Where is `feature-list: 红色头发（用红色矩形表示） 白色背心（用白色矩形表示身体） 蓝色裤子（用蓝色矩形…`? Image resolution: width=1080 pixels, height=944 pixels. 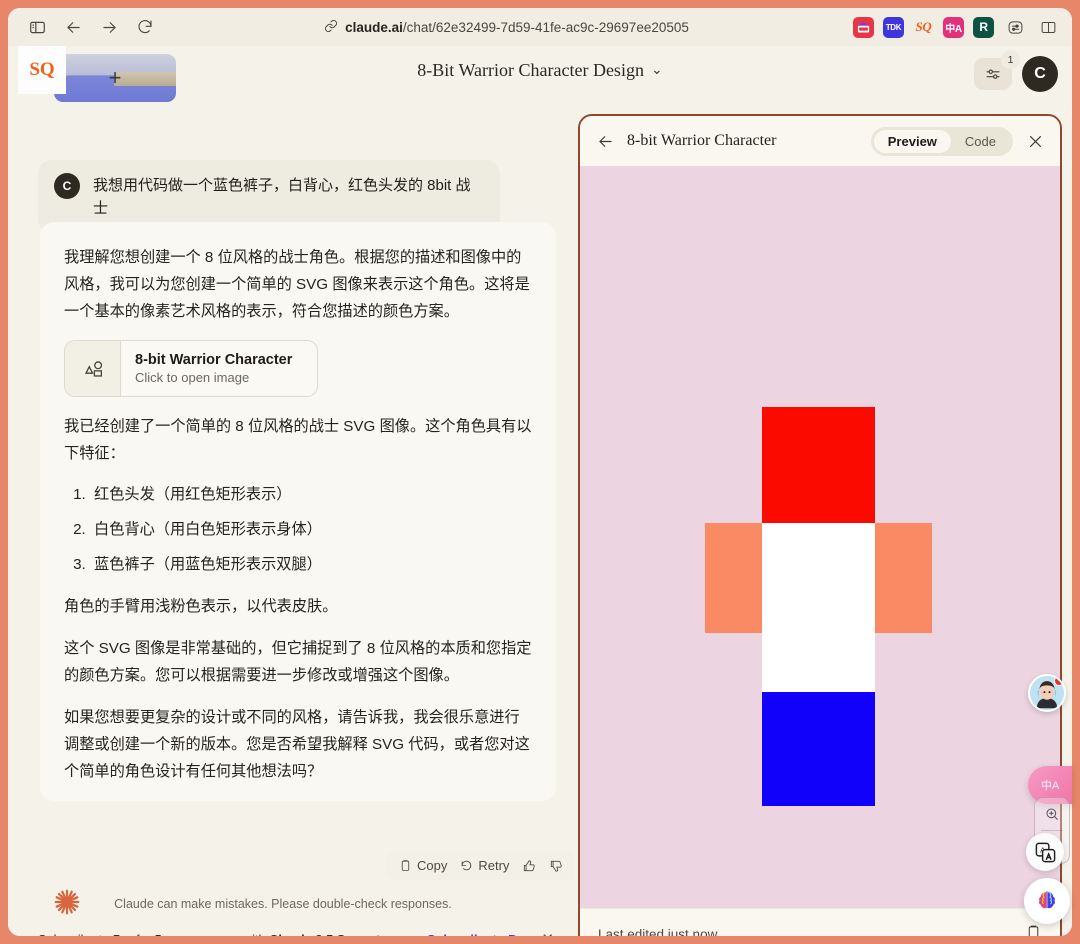 feature-list: 红色头发（用红色矩形表示） 白色背心（用白色矩形表示身体） 蓝色裤子（用蓝色矩形… is located at coordinates (311, 530).